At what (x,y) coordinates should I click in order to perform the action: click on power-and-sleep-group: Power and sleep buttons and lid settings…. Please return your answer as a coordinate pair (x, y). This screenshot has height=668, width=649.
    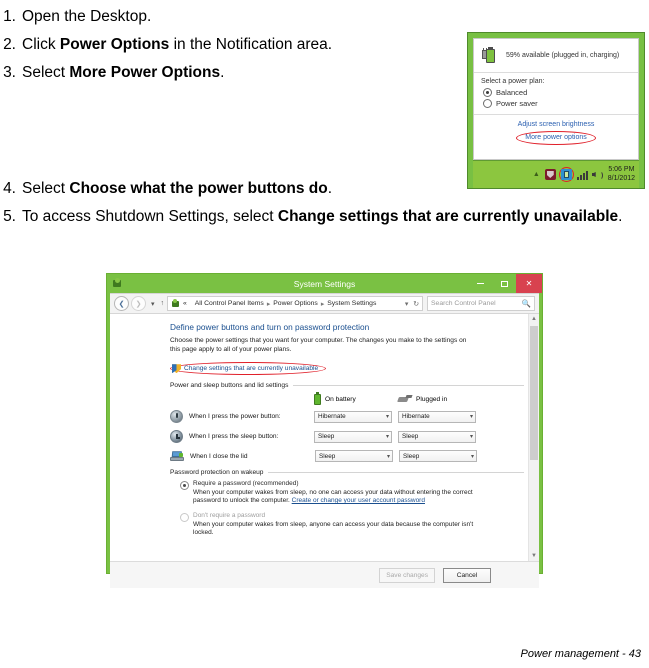
    Looking at the image, I should click on (347, 422).